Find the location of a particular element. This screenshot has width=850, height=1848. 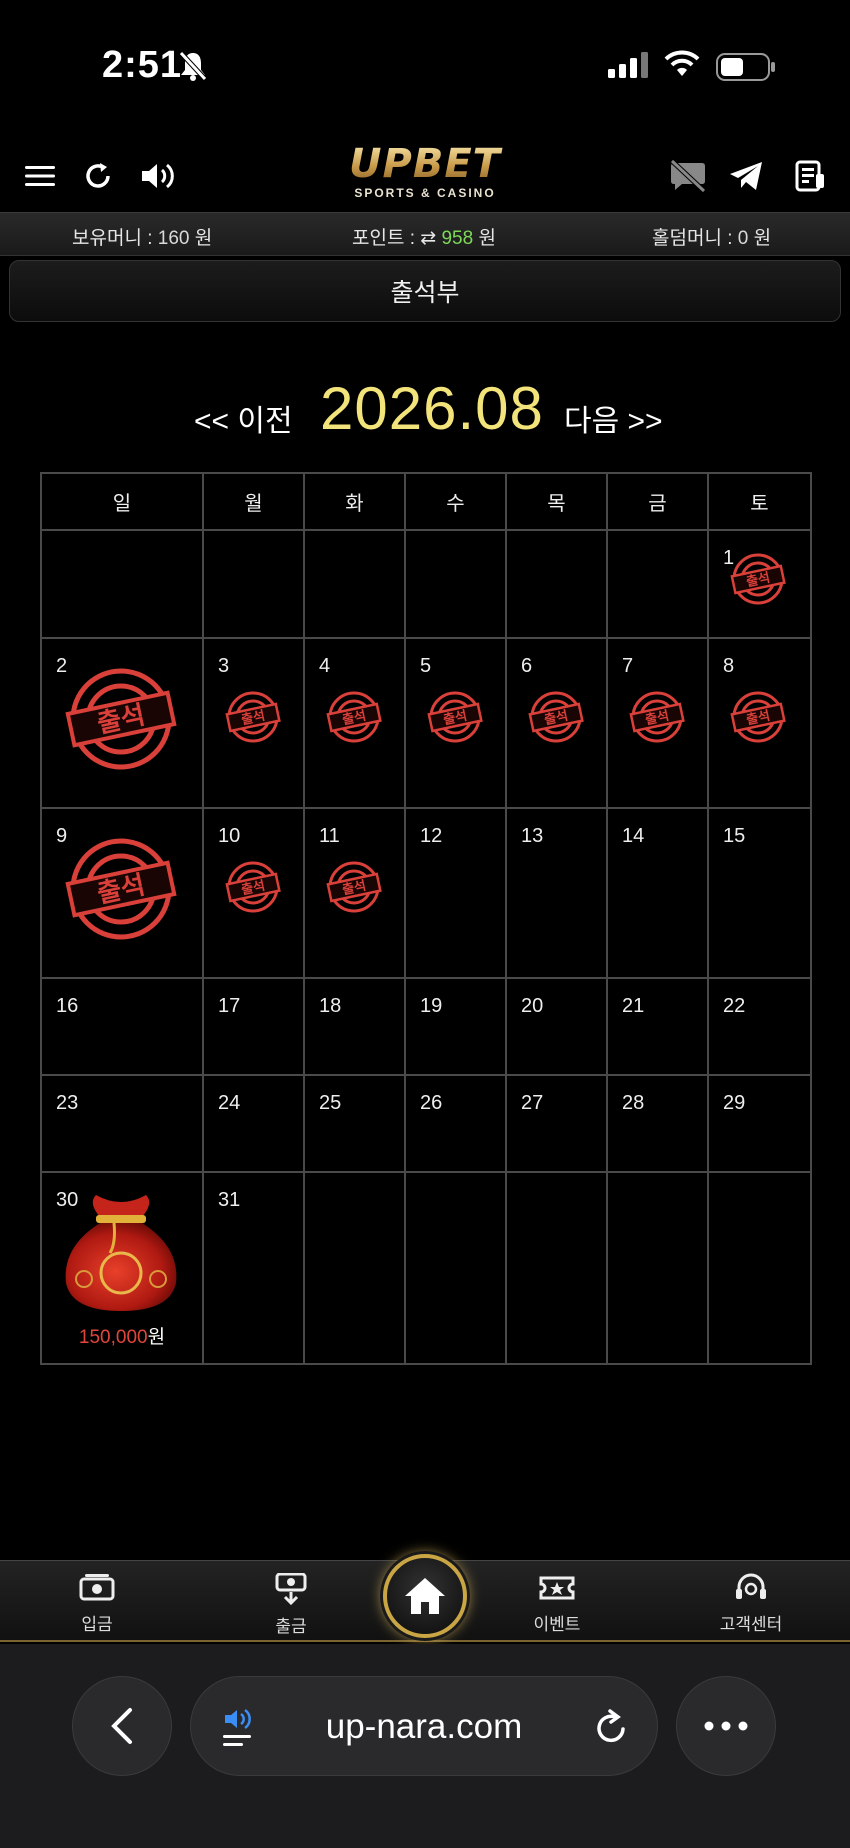

calendar-day-cell: 30 150,000원 is located at coordinates (122, 1268).